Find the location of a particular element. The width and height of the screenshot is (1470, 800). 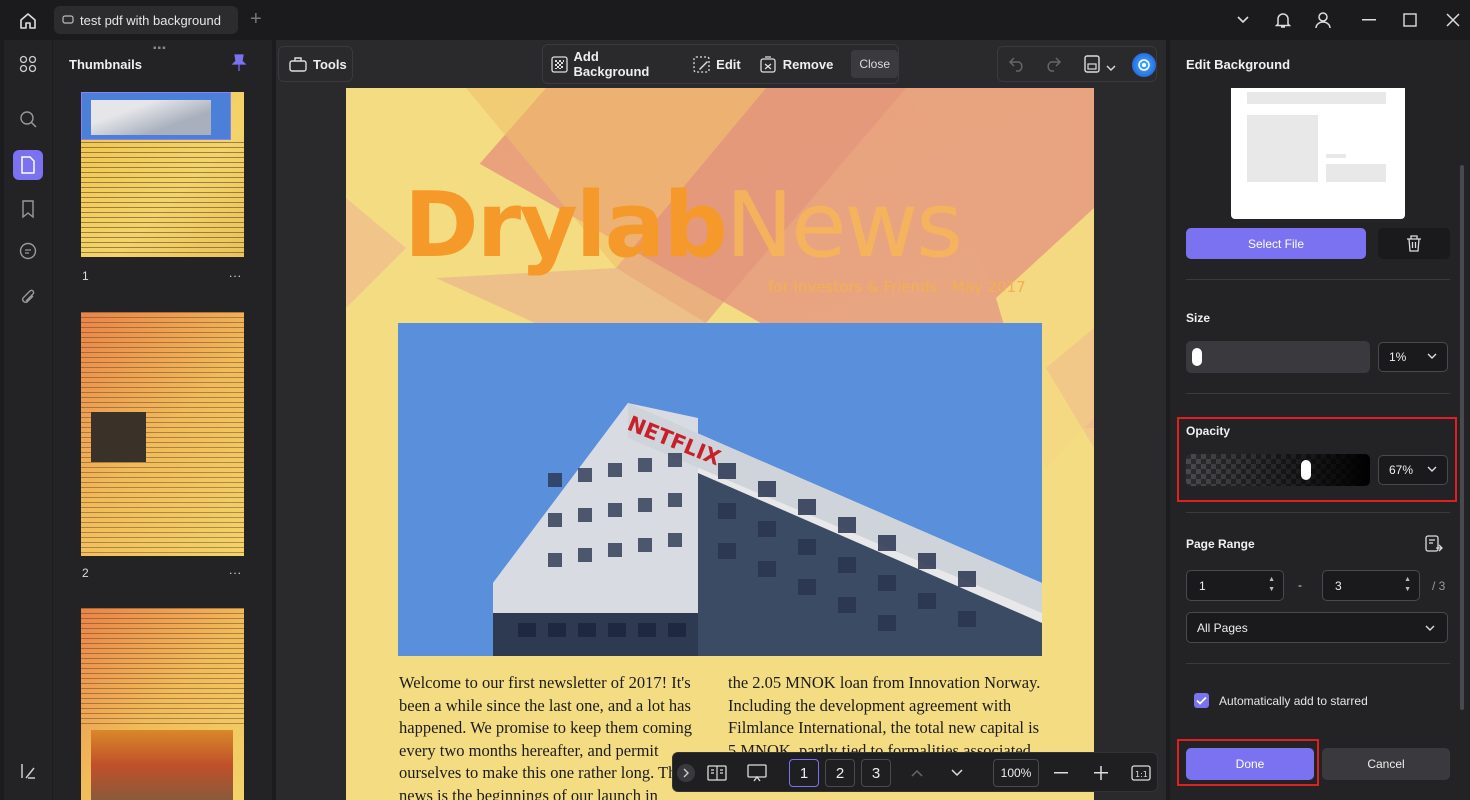

auto-star-label: Automatically add to starred is located at coordinates (1293, 701).